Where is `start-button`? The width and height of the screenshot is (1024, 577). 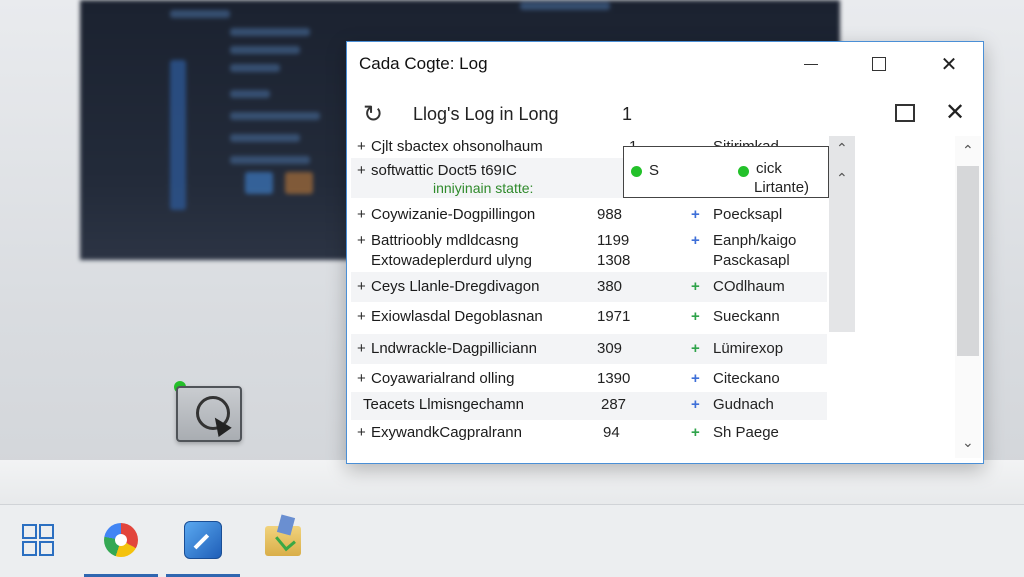 start-button is located at coordinates (39, 541).